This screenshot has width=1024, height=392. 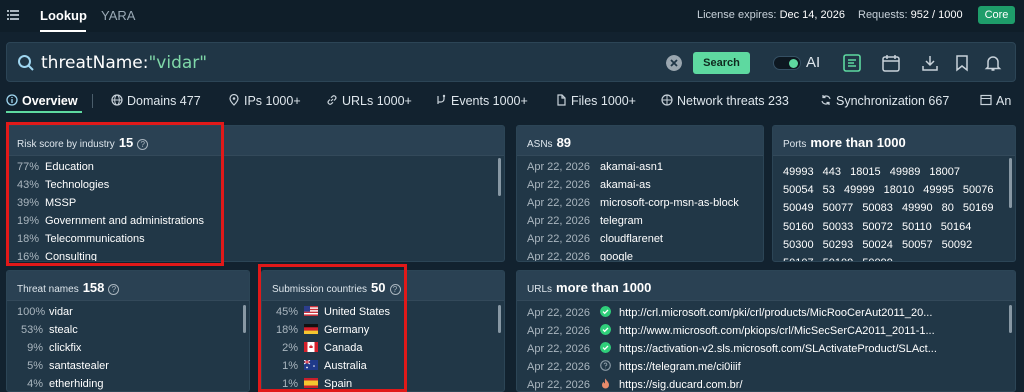 What do you see at coordinates (864, 190) in the screenshot?
I see `port-value: 49999` at bounding box center [864, 190].